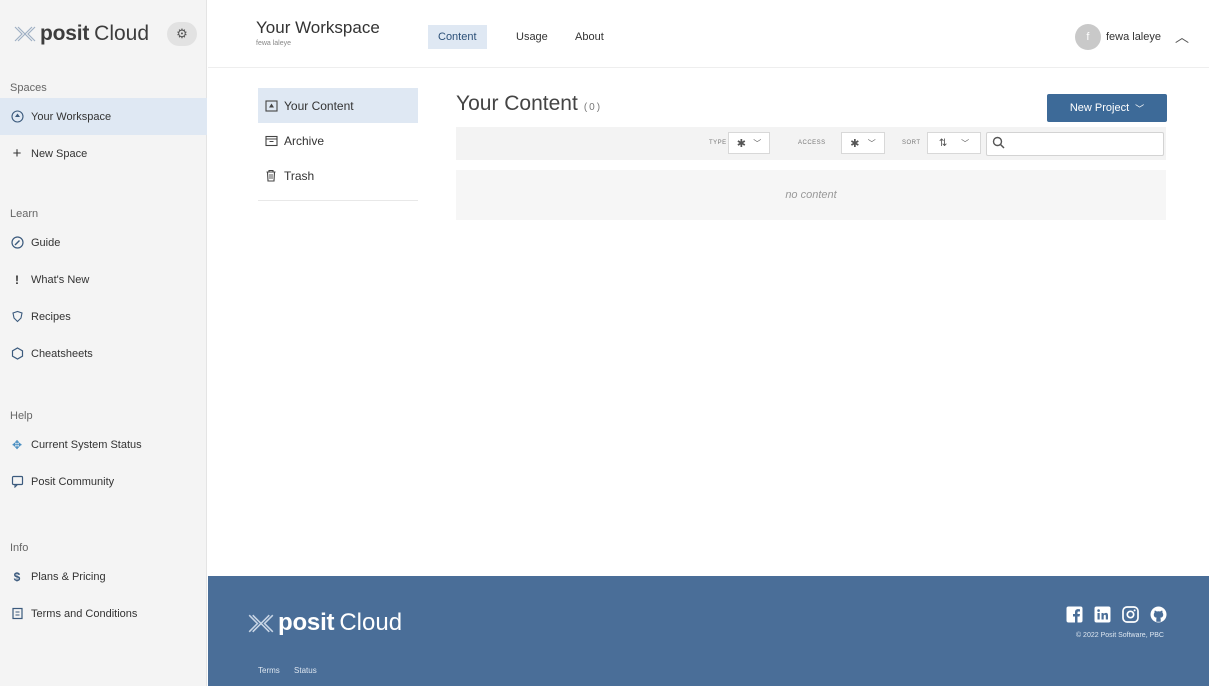 This screenshot has width=1209, height=686. What do you see at coordinates (718, 143) in the screenshot?
I see `type-filter-label: TYPE` at bounding box center [718, 143].